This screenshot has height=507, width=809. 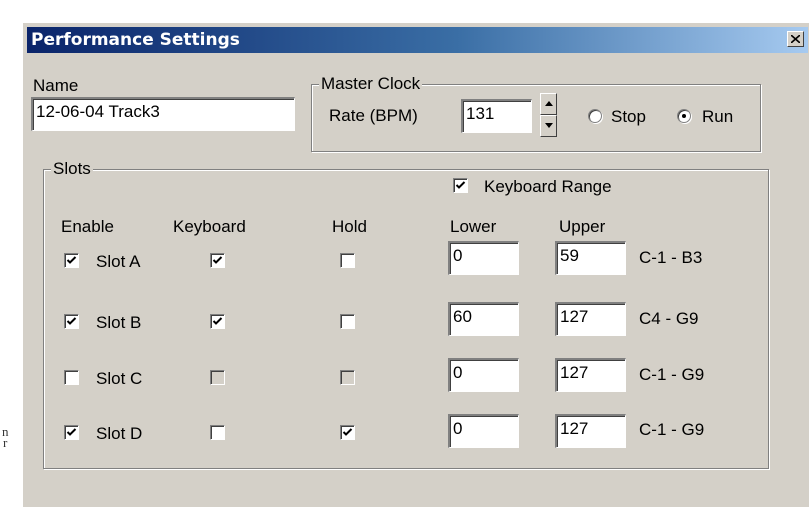 What do you see at coordinates (669, 318) in the screenshot?
I see `slot-range-text: C4 - G9` at bounding box center [669, 318].